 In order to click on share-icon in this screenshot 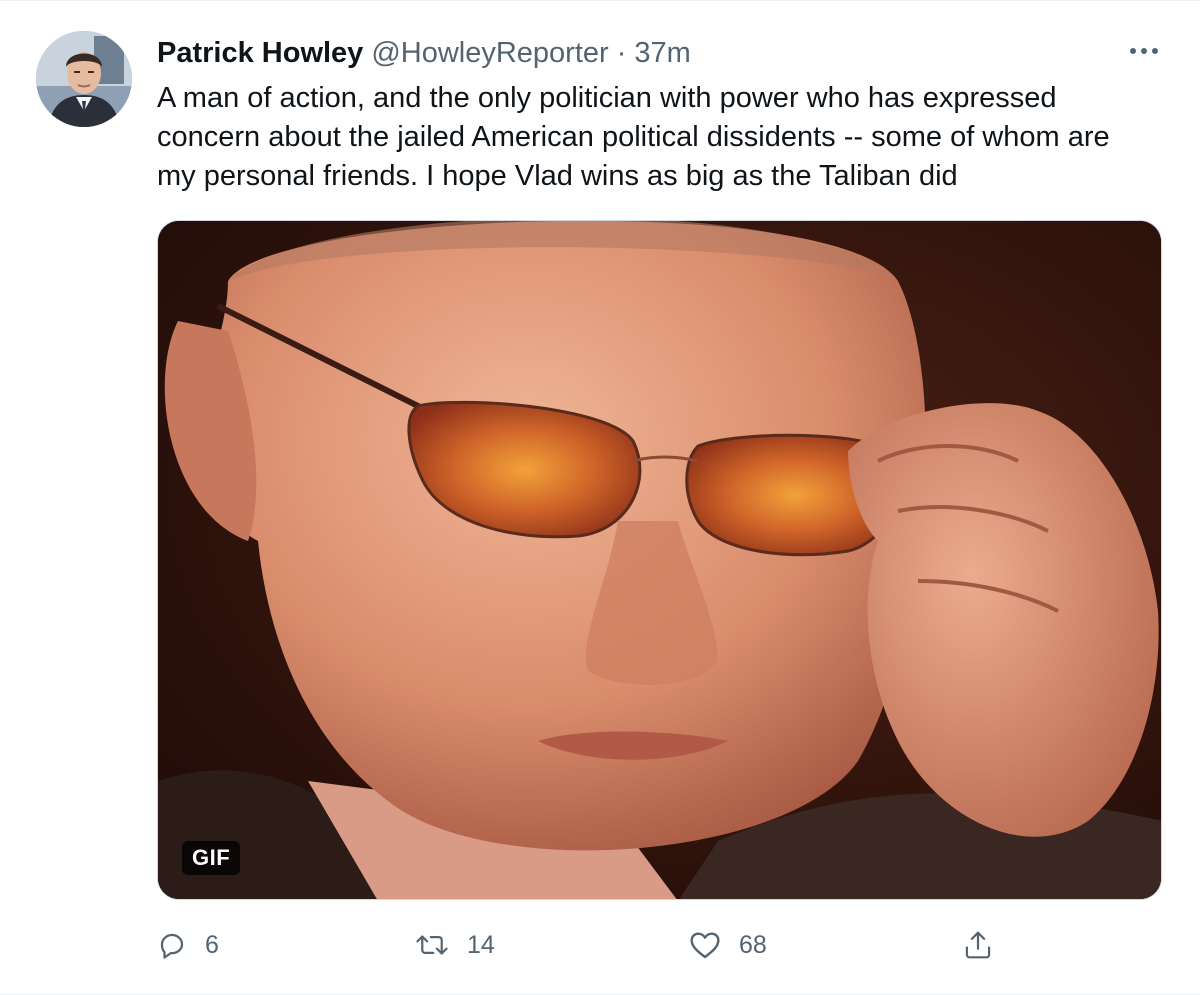, I will do `click(978, 945)`.